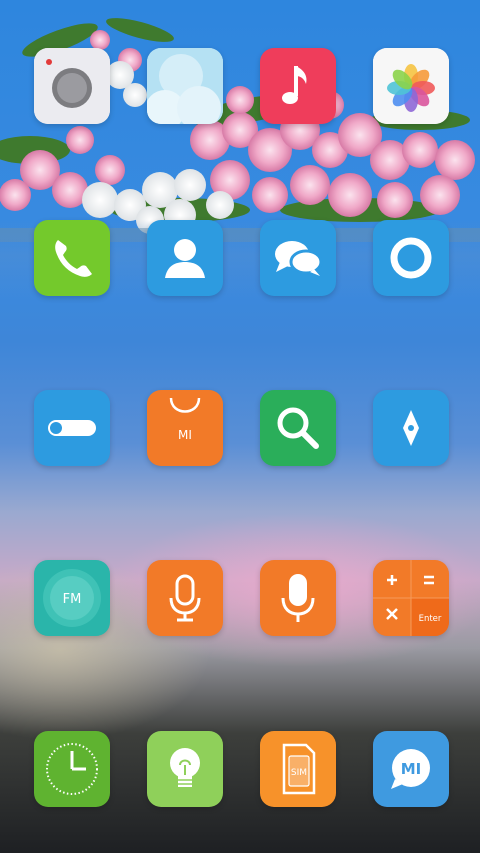 This screenshot has width=480, height=853. I want to click on compass-icon, so click(411, 428).